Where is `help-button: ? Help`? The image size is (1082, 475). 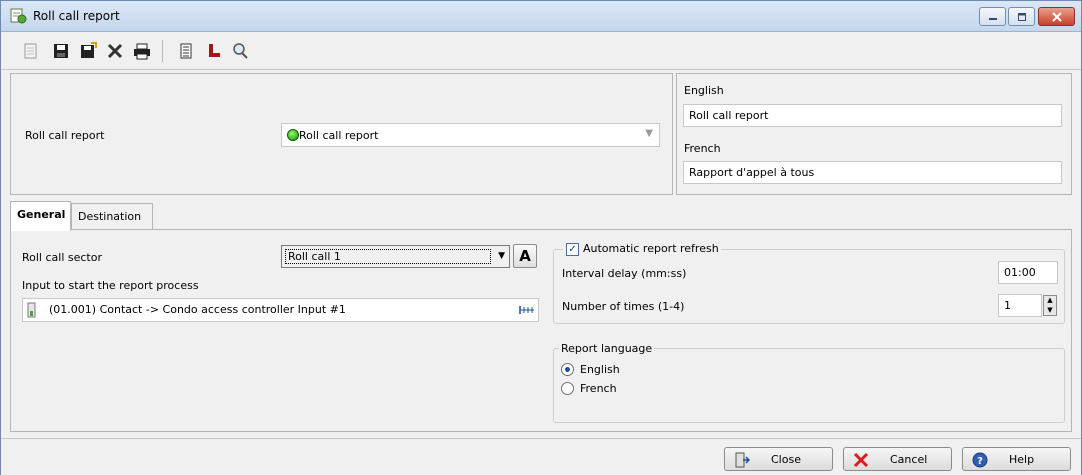
help-button: ? Help is located at coordinates (1016, 459).